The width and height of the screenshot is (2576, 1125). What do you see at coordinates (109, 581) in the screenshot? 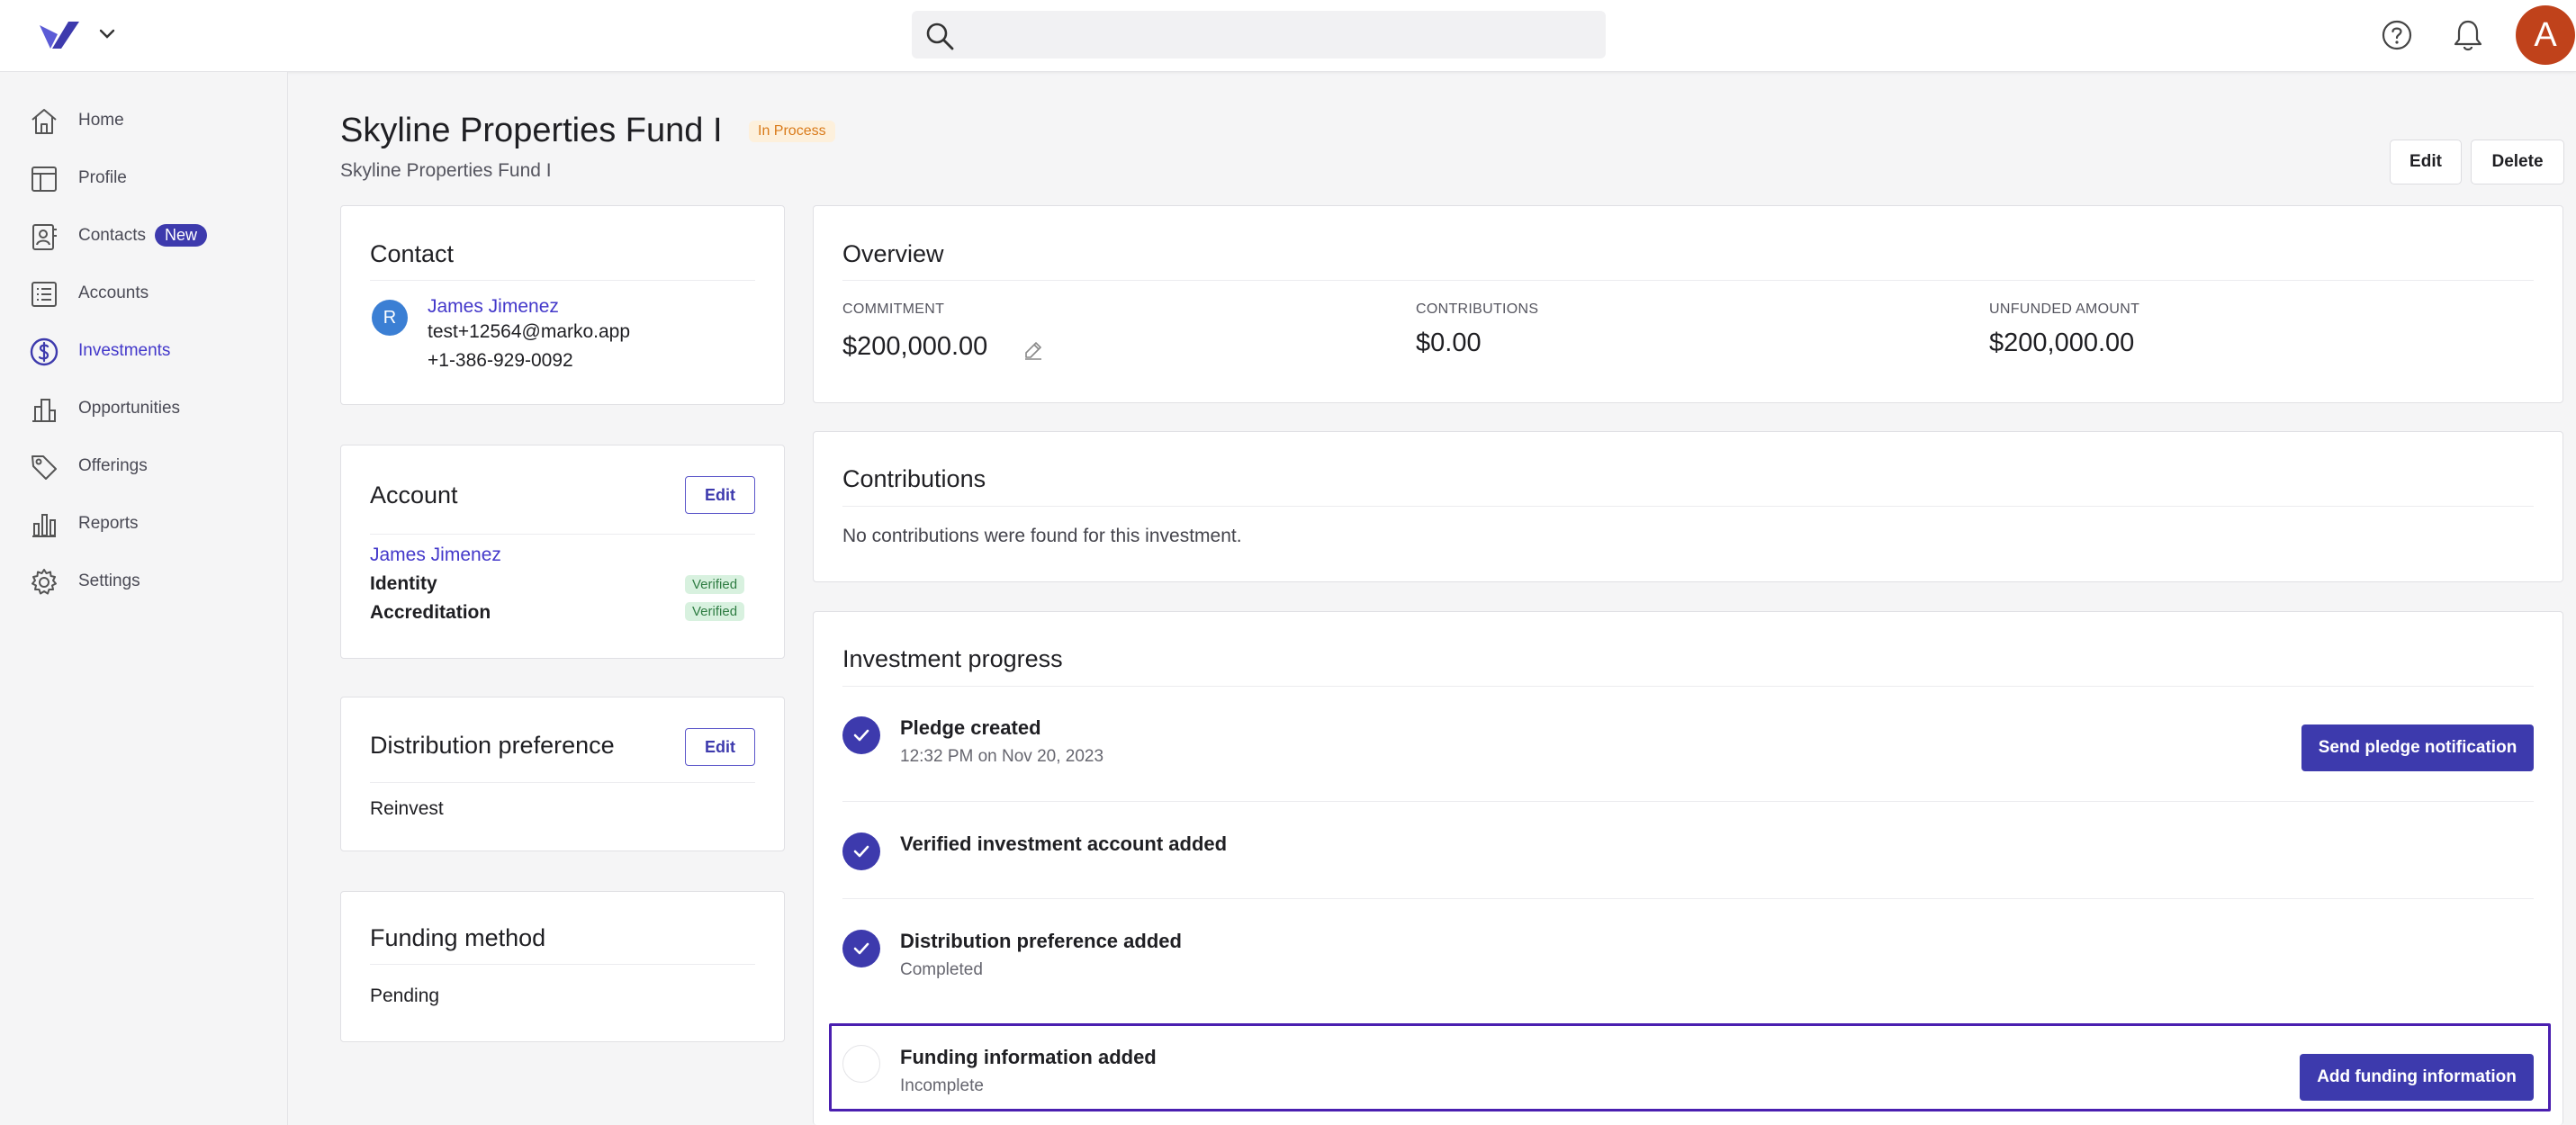
I see `sidebar-item-label: Settings` at bounding box center [109, 581].